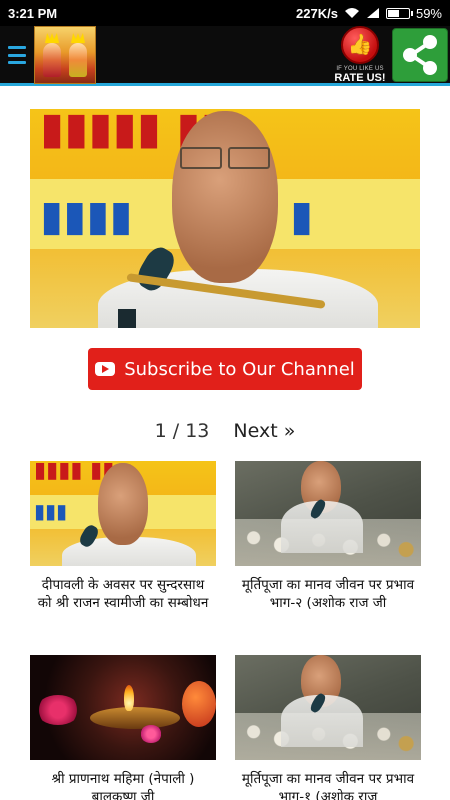 This screenshot has height=800, width=450. I want to click on rate-us-button: 👍 IF YOU LIKE US RATE US!, so click(360, 55).